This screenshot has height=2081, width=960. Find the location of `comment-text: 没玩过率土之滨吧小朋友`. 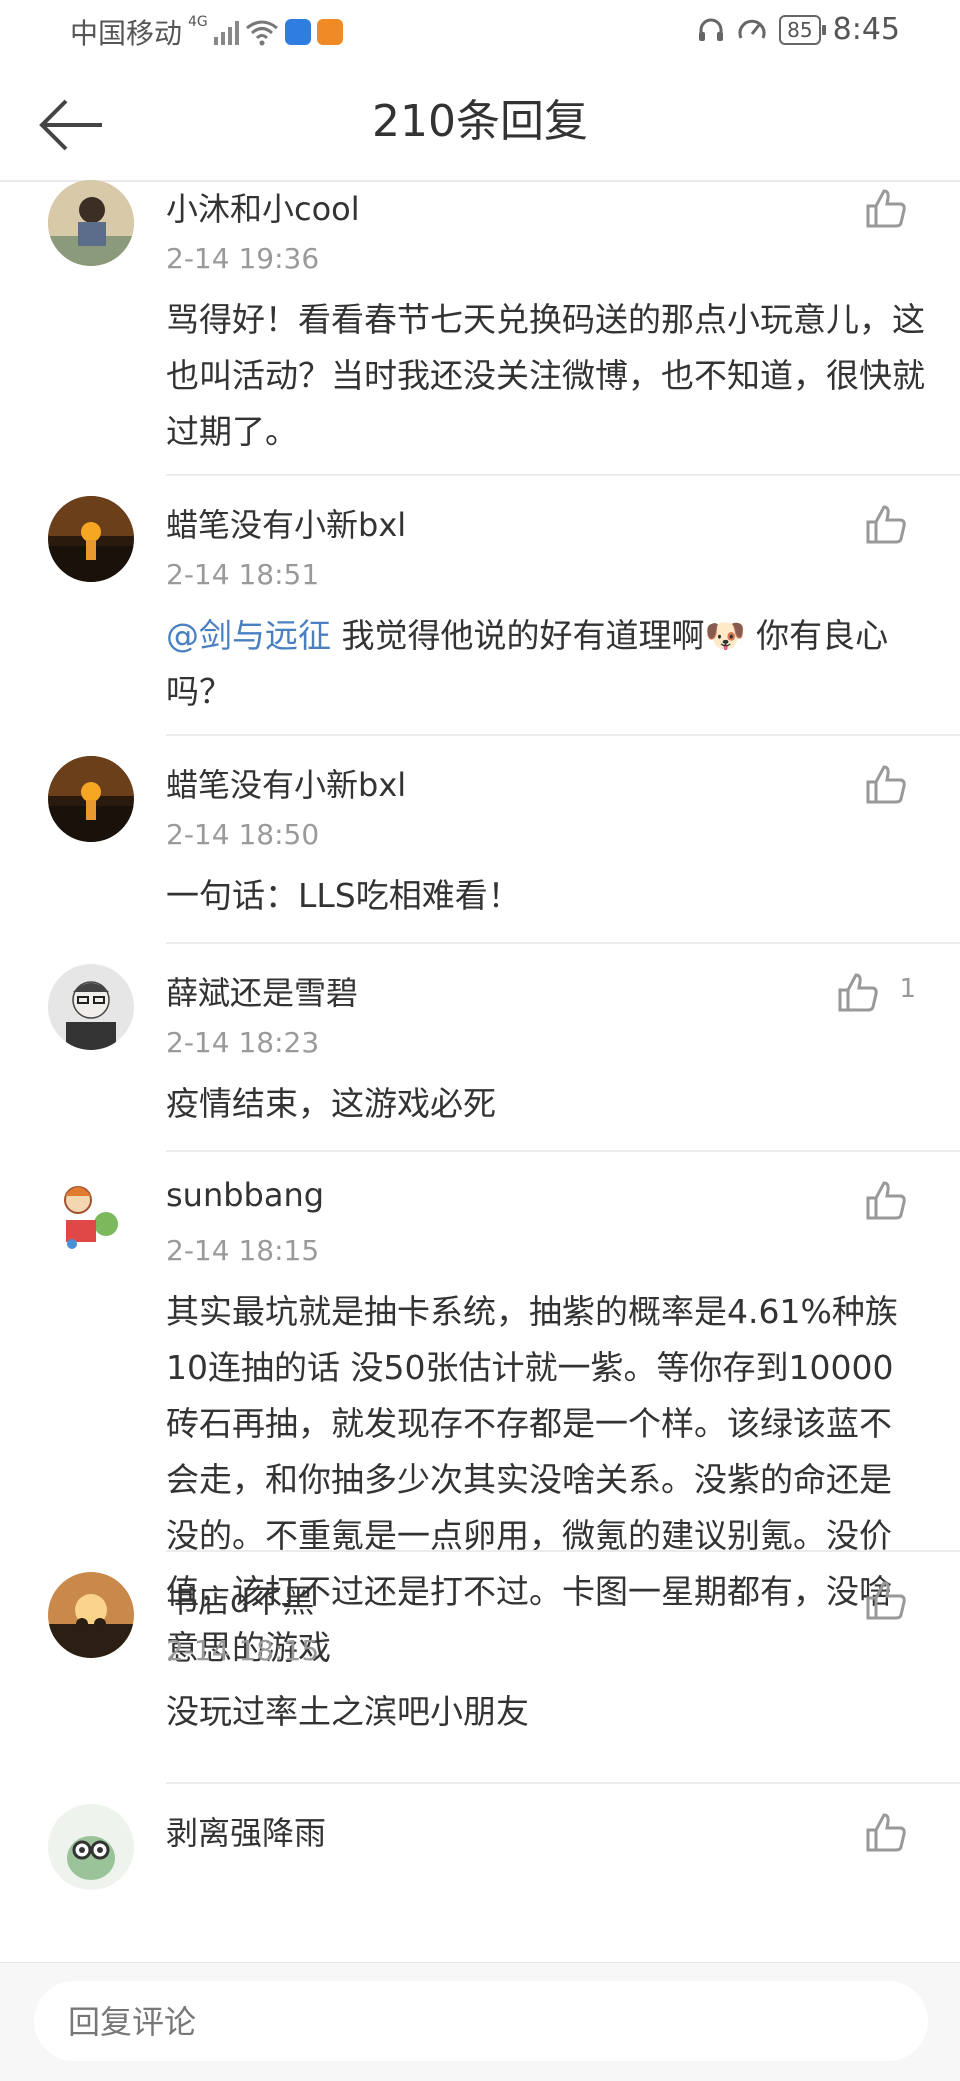

comment-text: 没玩过率土之滨吧小朋友 is located at coordinates (347, 1711).